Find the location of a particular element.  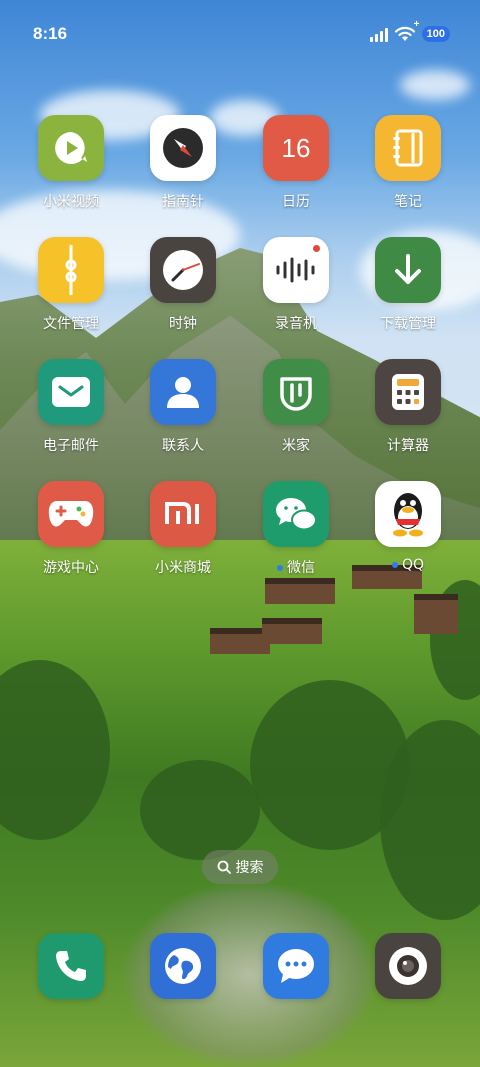

calendar-icon: 16 is located at coordinates (296, 148).